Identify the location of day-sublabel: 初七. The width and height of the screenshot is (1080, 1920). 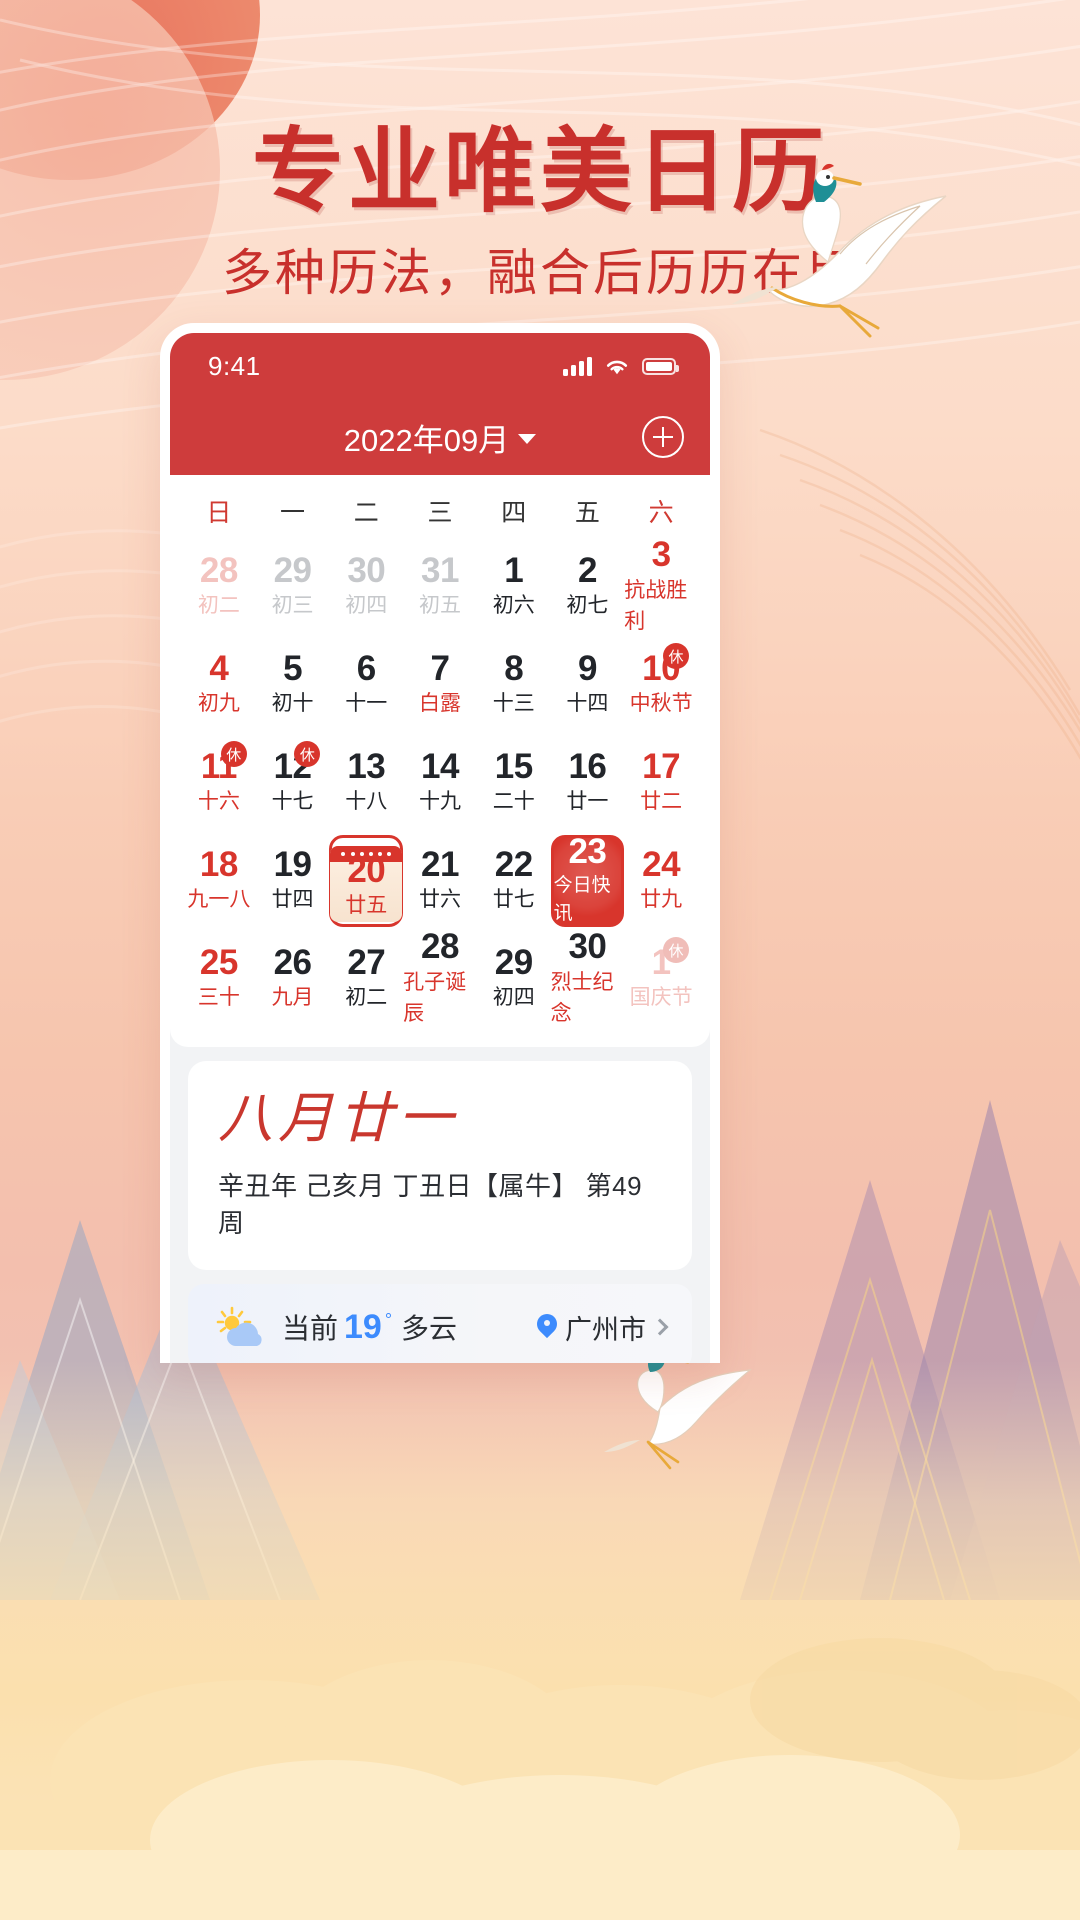
(587, 606).